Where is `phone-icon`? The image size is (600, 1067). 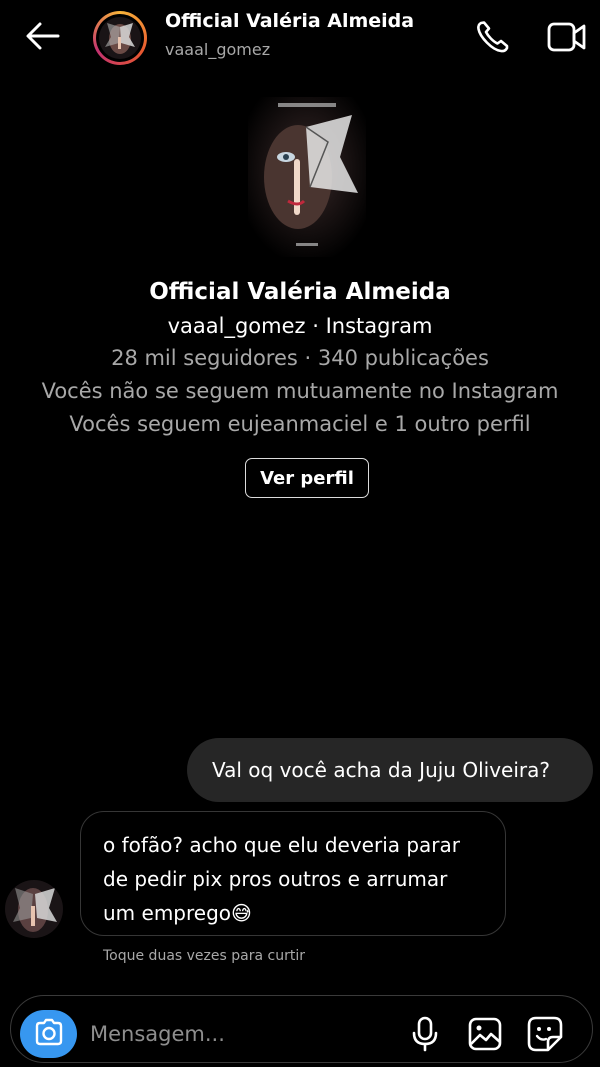 phone-icon is located at coordinates (492, 37).